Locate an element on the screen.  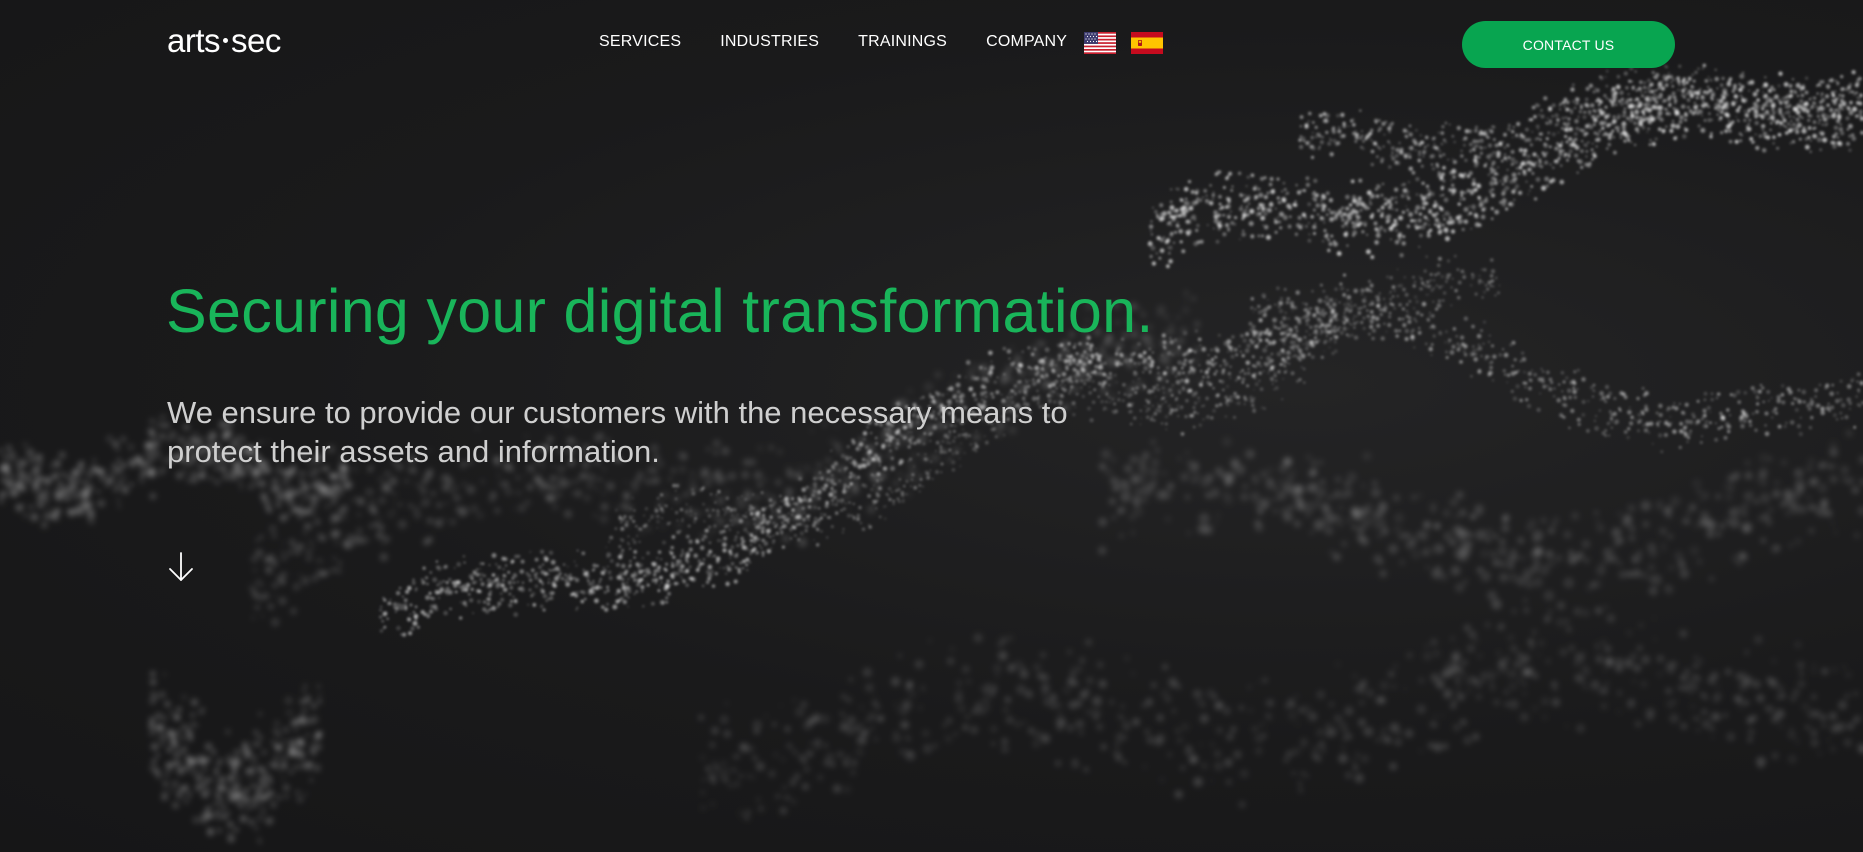
contact-us-button: CONTACT US is located at coordinates (1568, 44).